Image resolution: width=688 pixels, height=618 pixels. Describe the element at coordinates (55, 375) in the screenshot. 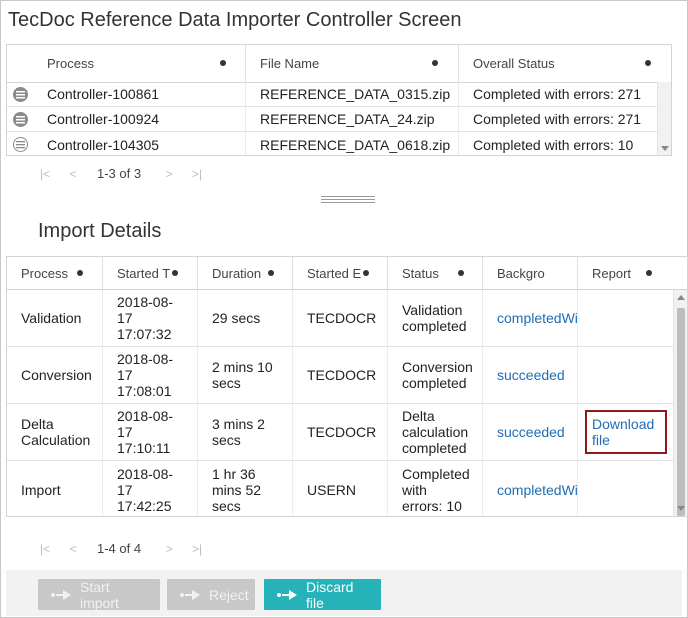

I see `cell-process: Conversion` at that location.